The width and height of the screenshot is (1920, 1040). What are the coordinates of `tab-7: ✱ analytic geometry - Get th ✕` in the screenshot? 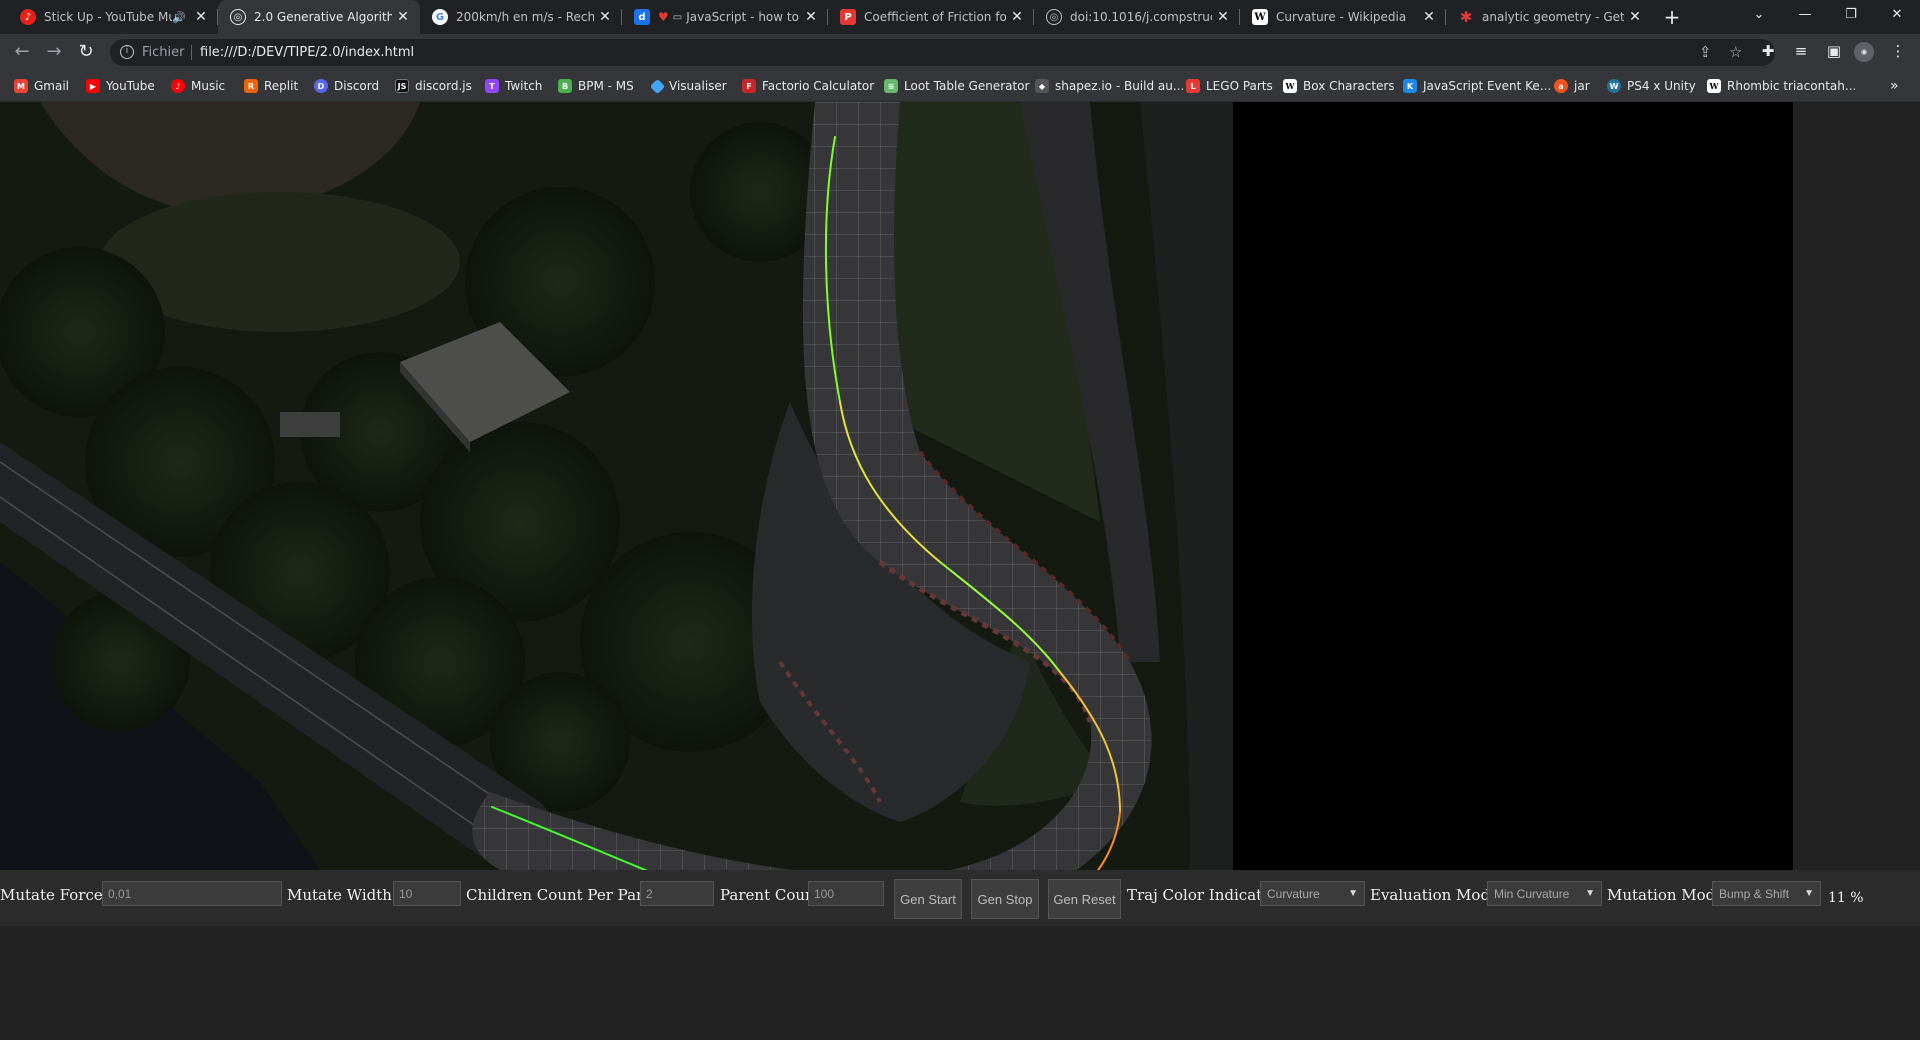 It's located at (1549, 17).